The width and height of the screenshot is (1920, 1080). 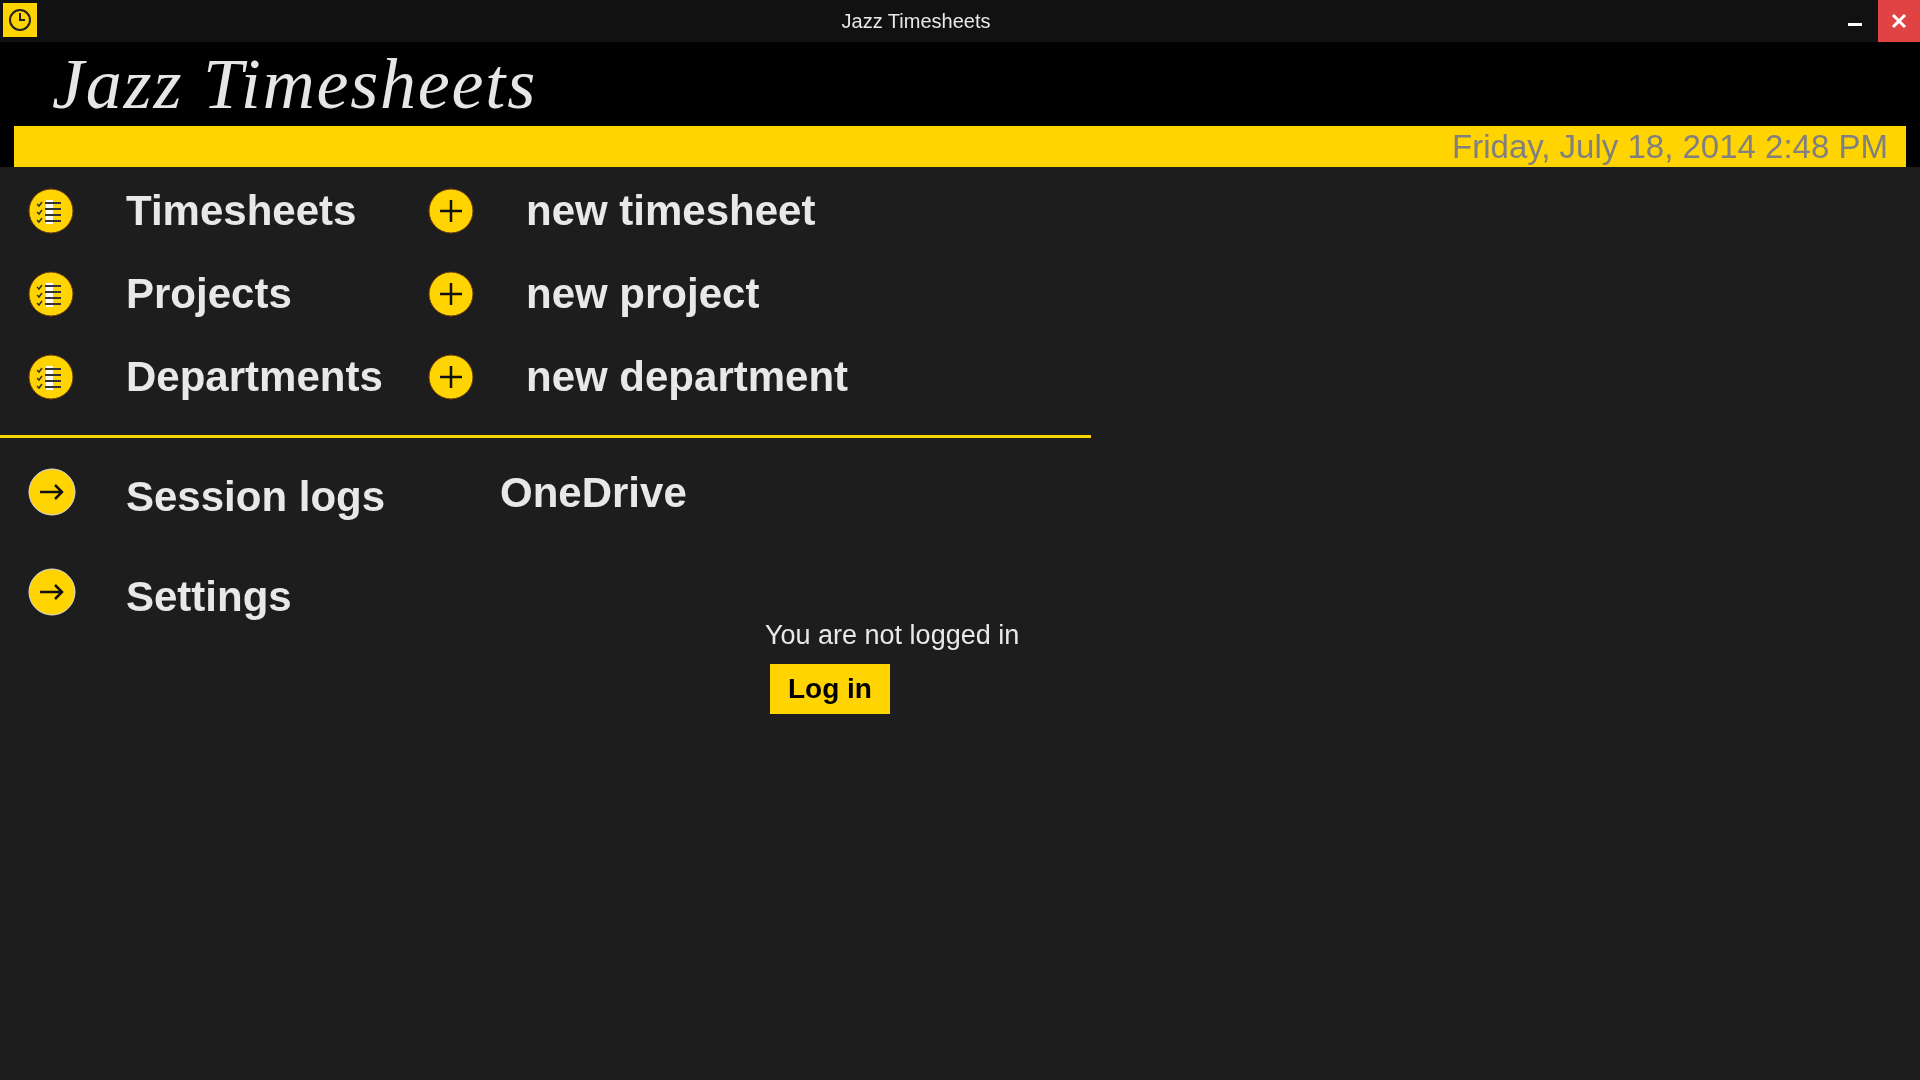 What do you see at coordinates (830, 689) in the screenshot?
I see `login-button: Log in` at bounding box center [830, 689].